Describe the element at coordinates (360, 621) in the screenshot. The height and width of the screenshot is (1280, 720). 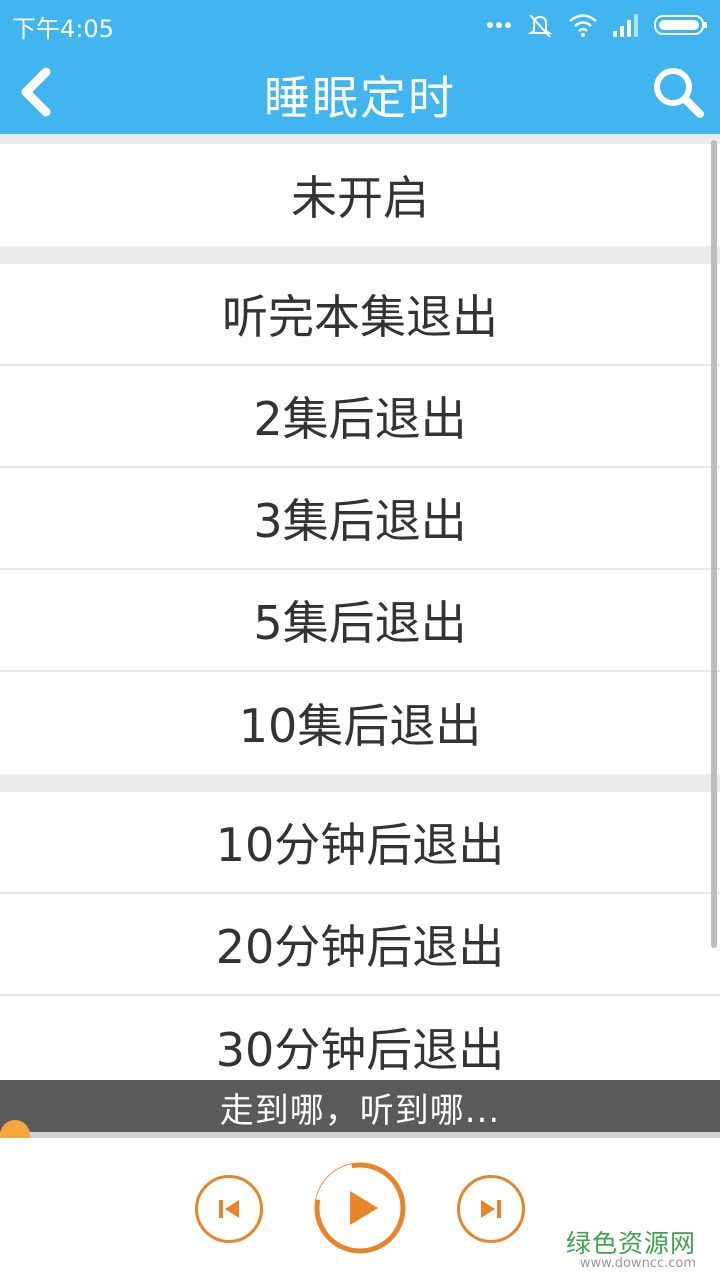
I see `option-5-episodes: 5集后退出` at that location.